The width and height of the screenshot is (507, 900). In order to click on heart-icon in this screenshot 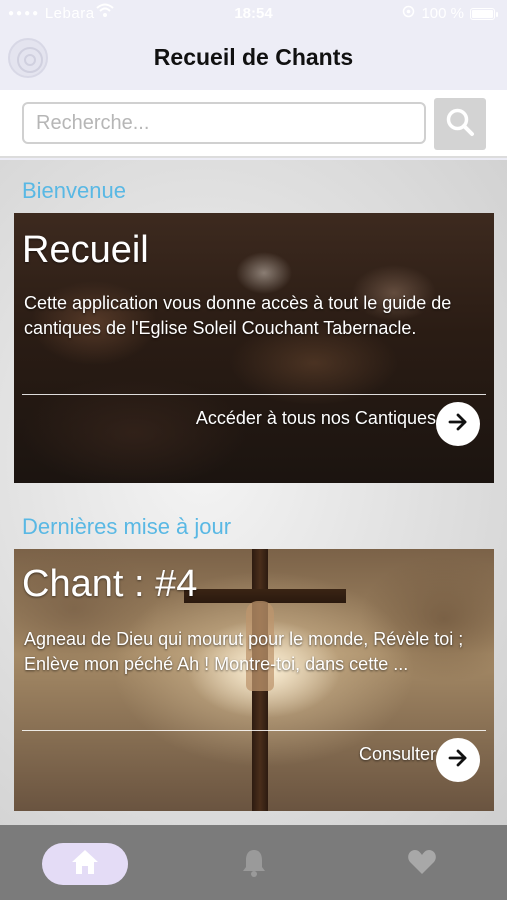, I will do `click(422, 864)`.